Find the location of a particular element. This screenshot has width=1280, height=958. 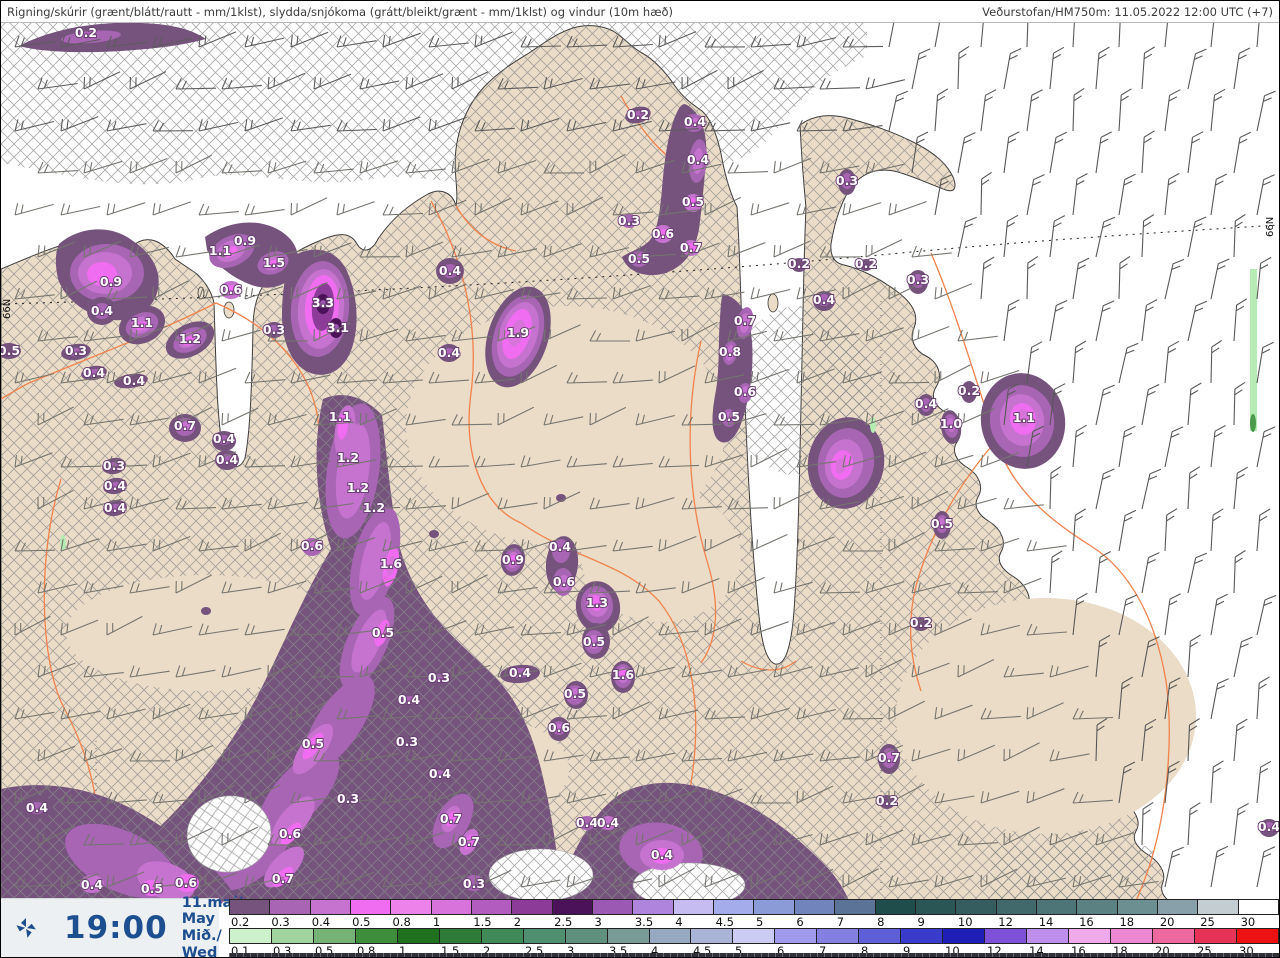

legend-label: 16 is located at coordinates (1086, 922).